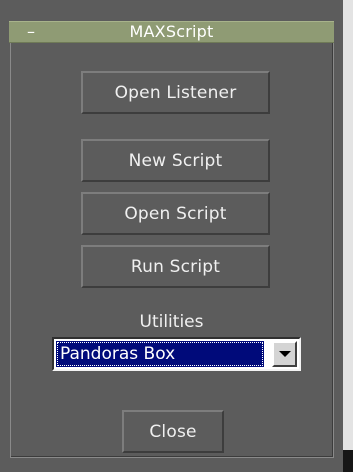 This screenshot has height=472, width=353. I want to click on open-script-button: Open Script, so click(175, 213).